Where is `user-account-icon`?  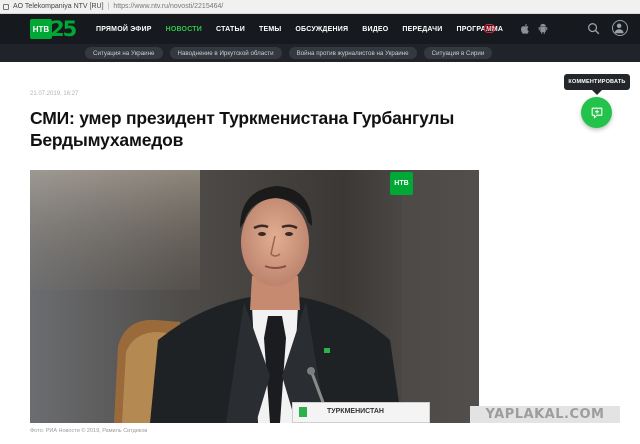
user-account-icon is located at coordinates (620, 28).